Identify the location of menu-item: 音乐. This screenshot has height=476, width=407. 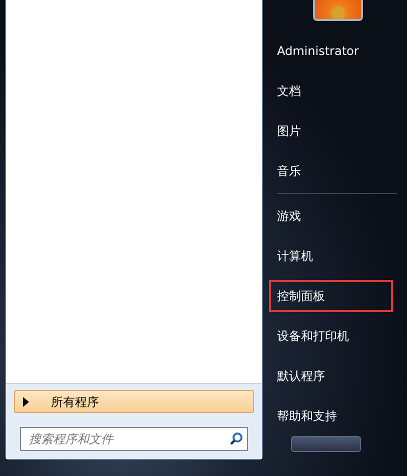
(331, 170).